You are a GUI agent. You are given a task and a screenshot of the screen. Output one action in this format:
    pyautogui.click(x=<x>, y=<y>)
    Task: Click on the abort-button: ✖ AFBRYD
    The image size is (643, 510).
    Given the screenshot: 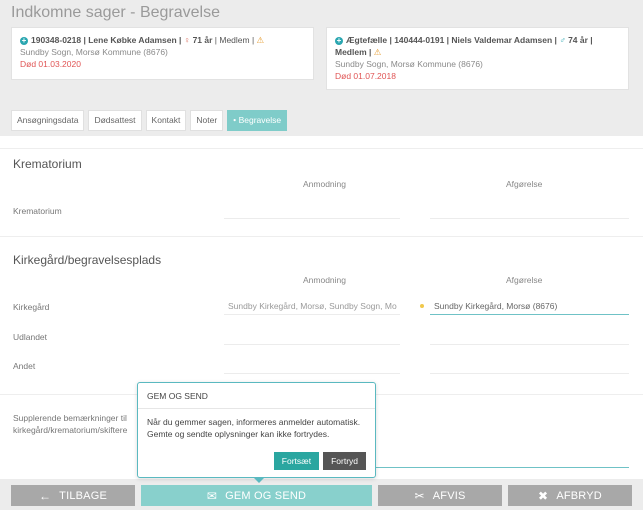 What is the action you would take?
    pyautogui.click(x=570, y=495)
    